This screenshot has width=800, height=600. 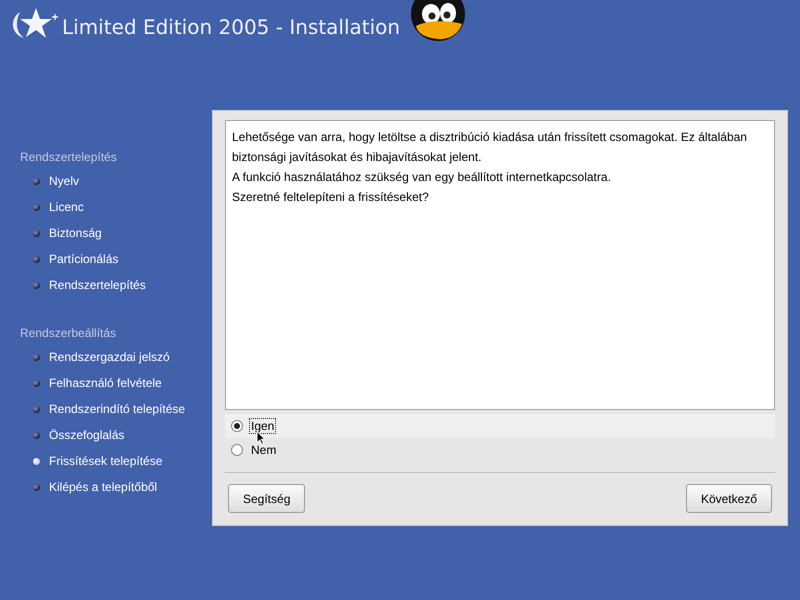 I want to click on next-button: Következő, so click(x=729, y=498).